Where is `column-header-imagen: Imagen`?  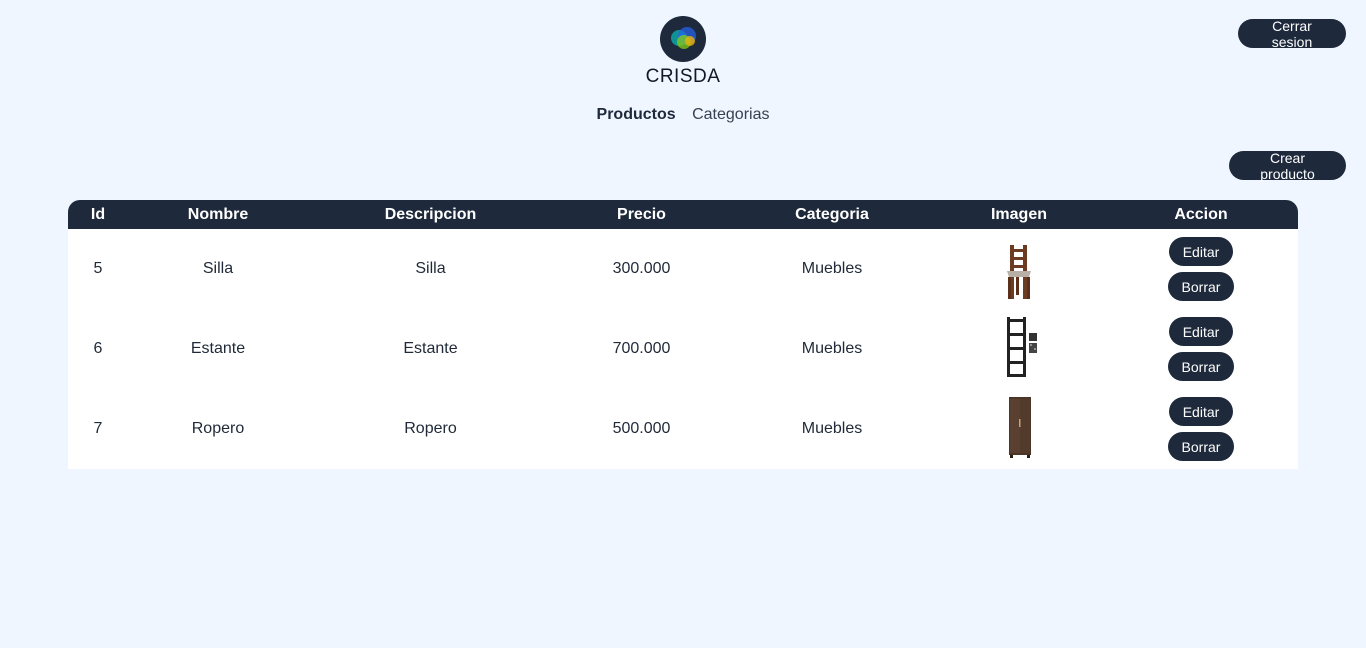
column-header-imagen: Imagen is located at coordinates (1019, 214).